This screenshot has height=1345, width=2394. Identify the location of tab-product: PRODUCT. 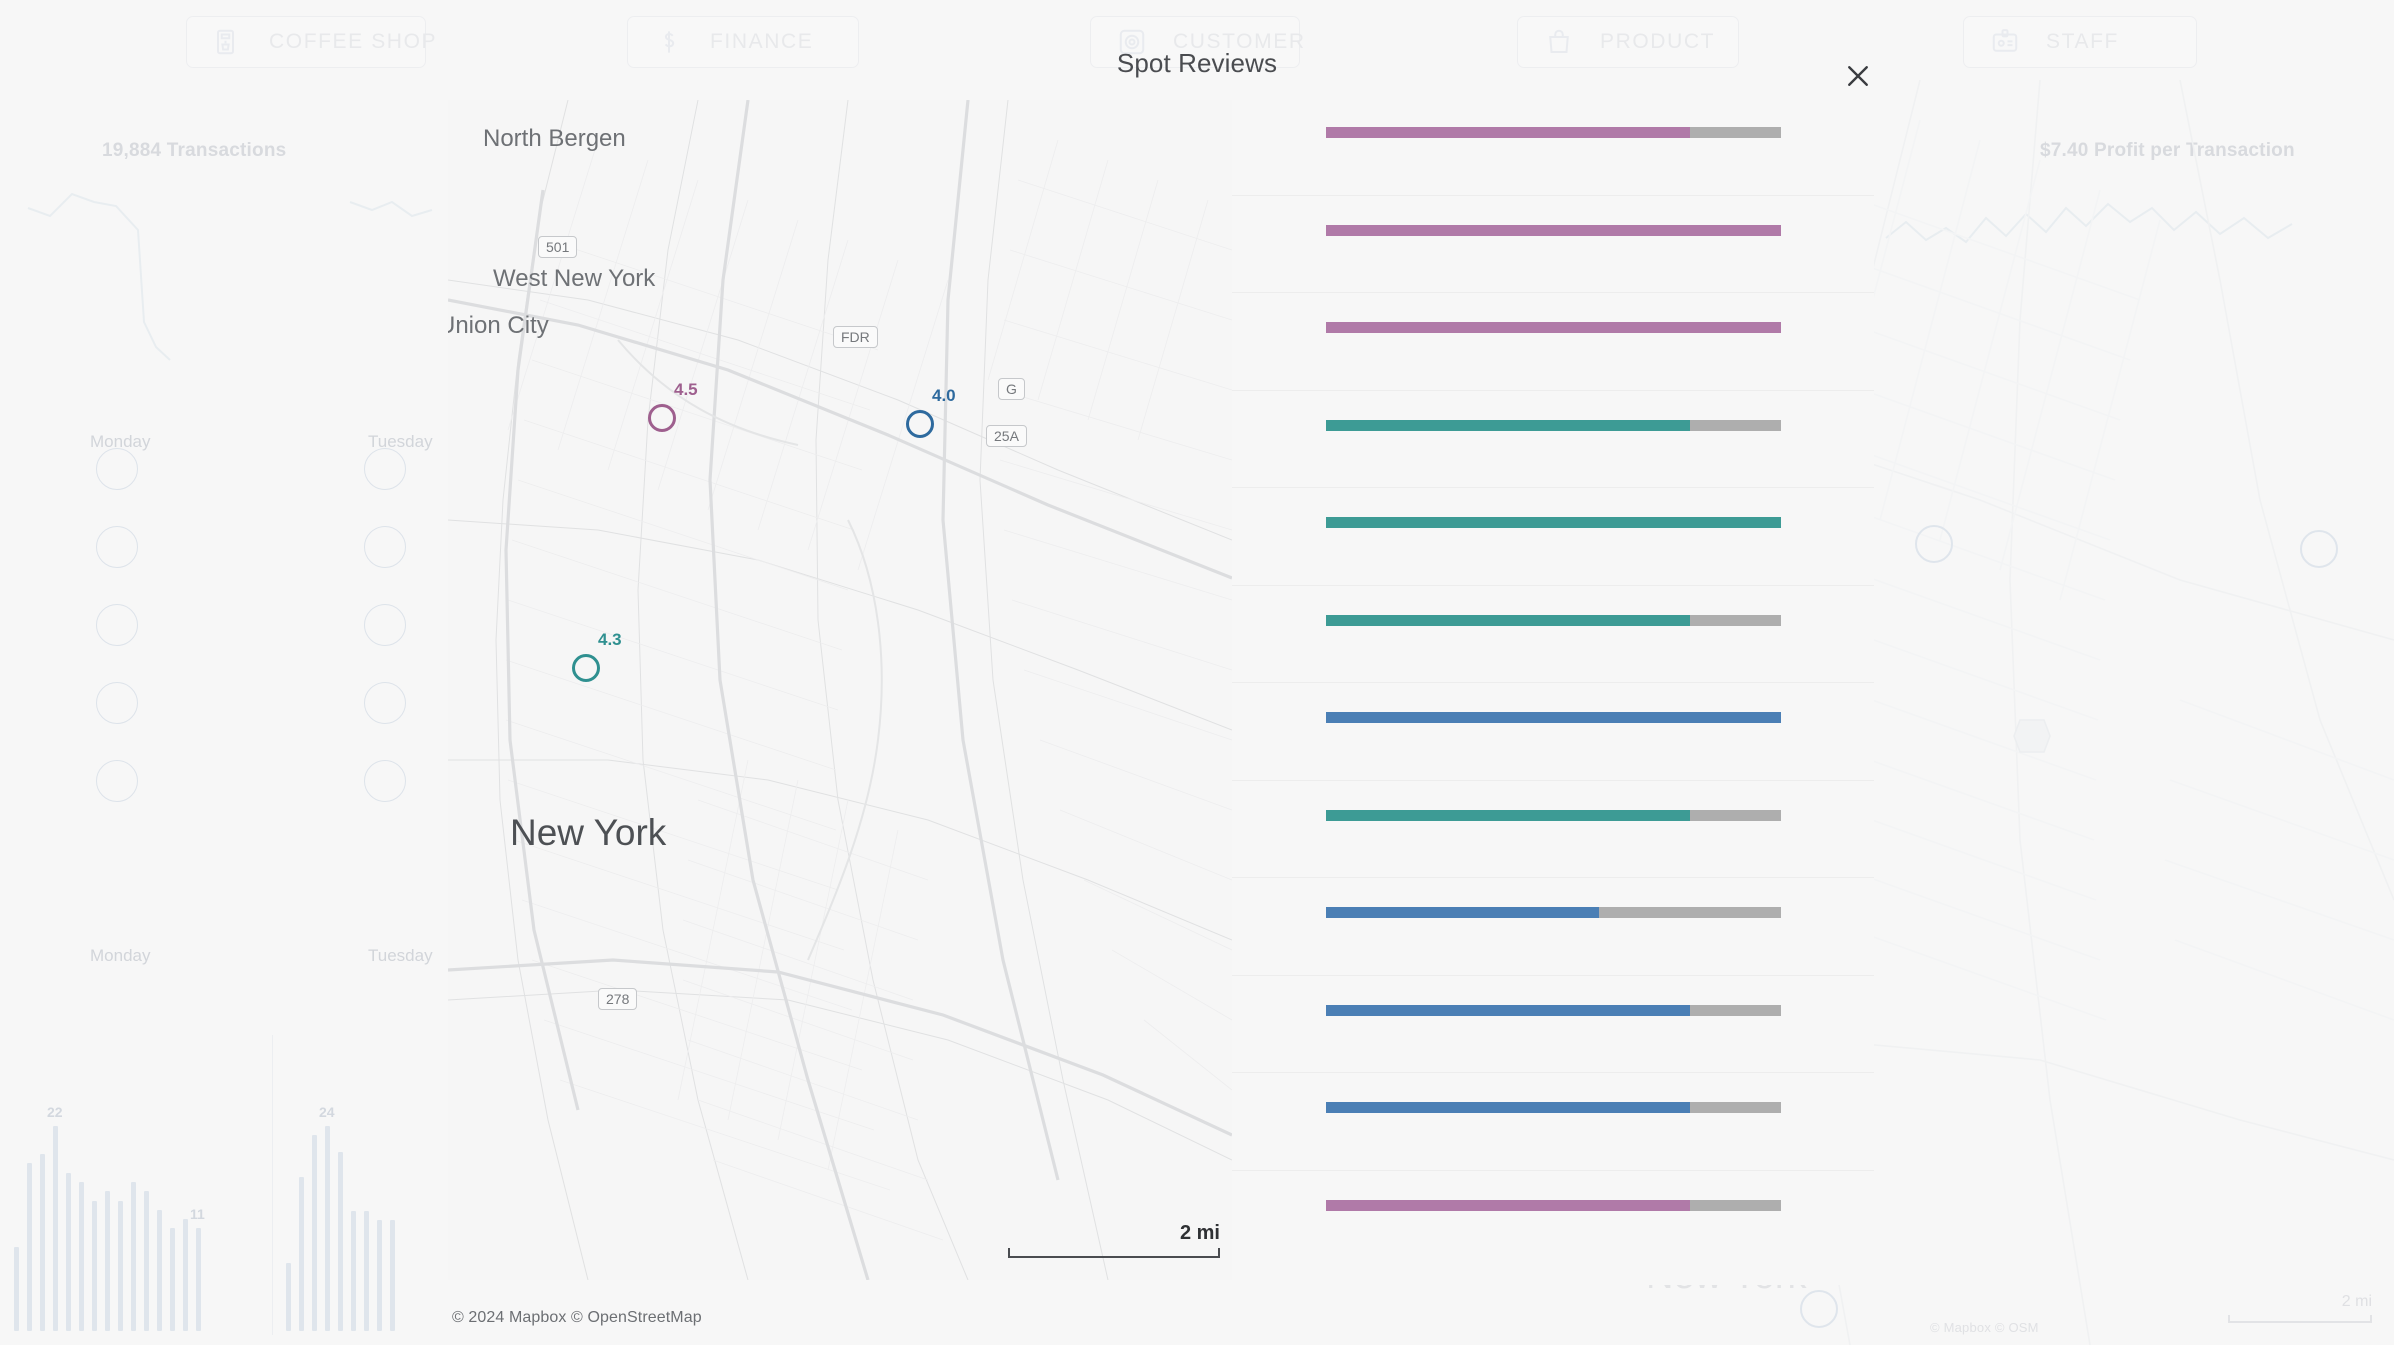
(1628, 42).